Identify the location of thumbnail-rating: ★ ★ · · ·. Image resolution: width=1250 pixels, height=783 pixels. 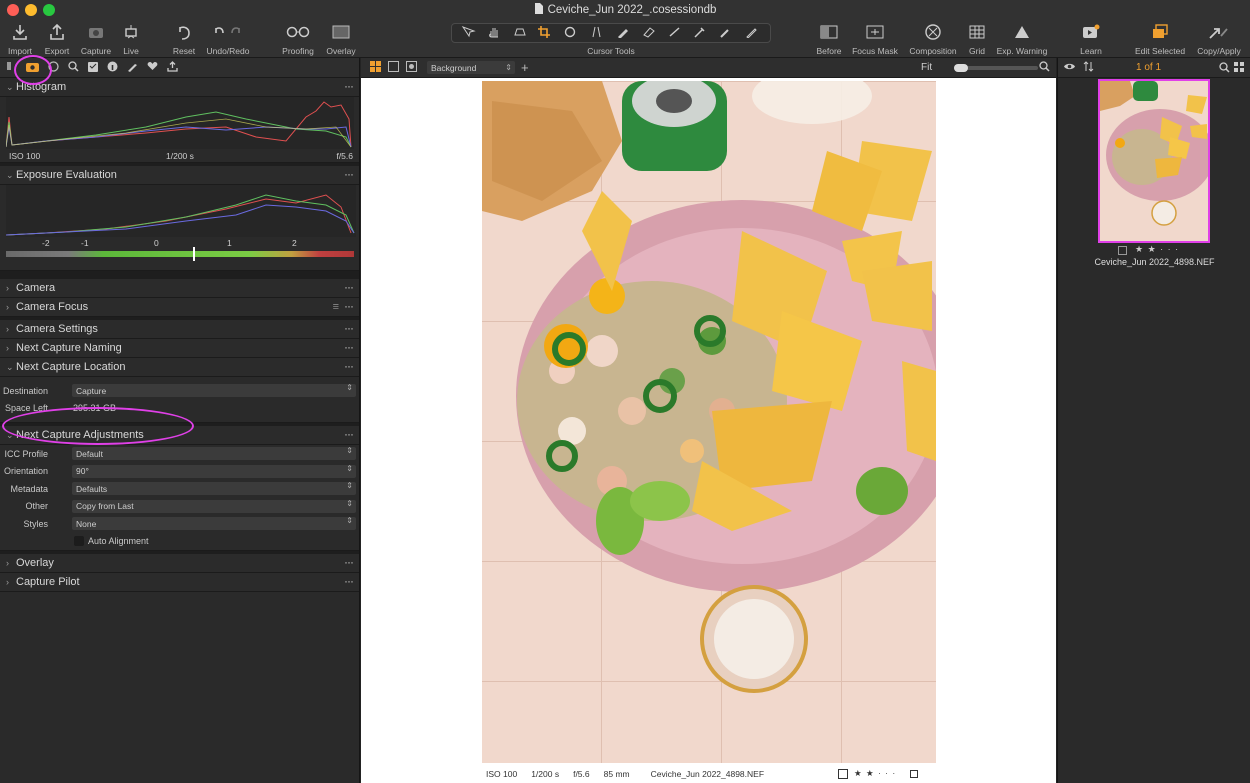
(1157, 249).